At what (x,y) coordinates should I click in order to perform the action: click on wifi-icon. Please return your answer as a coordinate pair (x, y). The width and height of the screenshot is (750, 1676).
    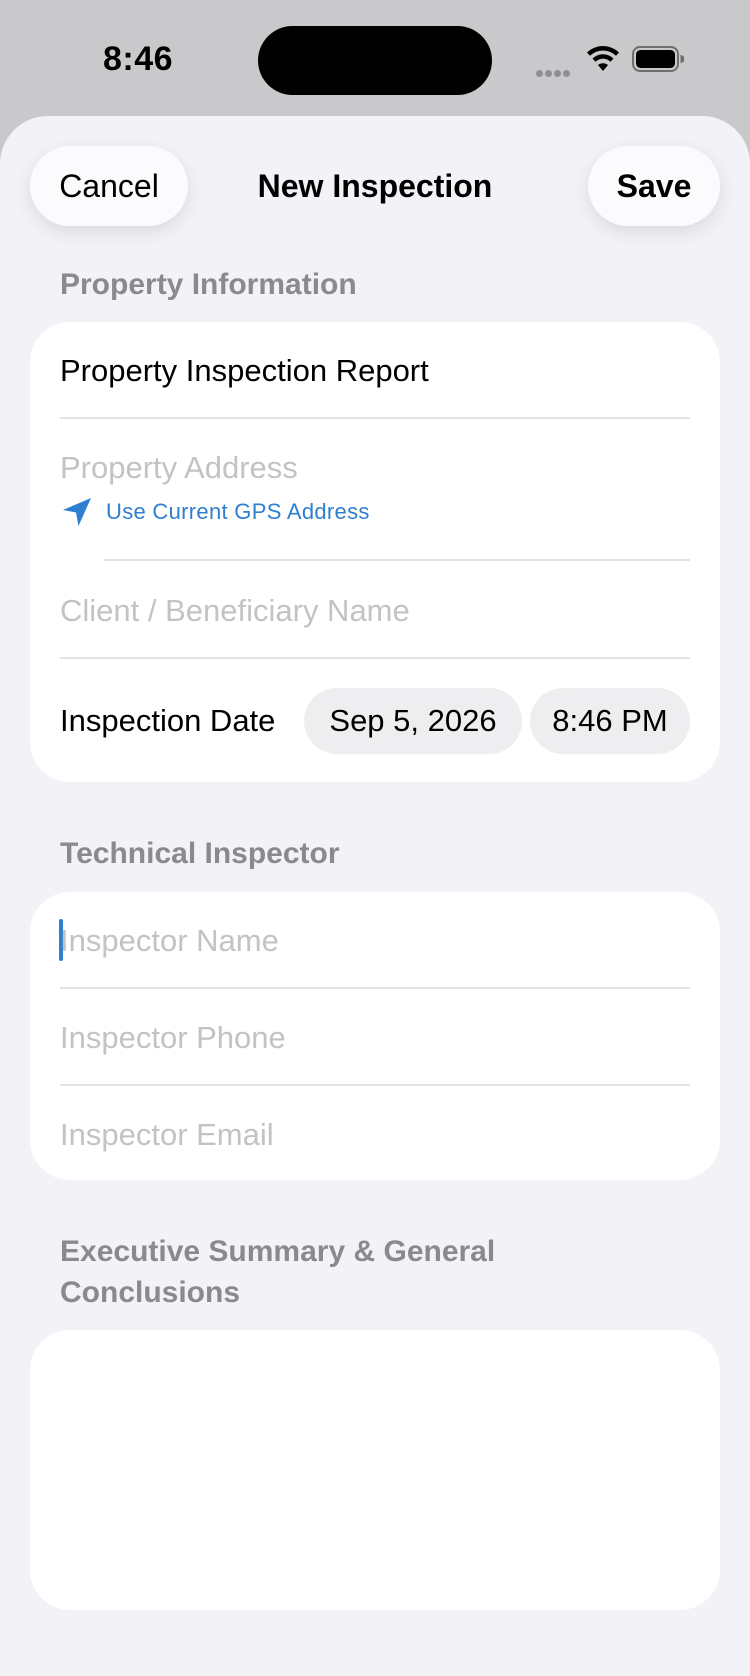
    Looking at the image, I should click on (603, 58).